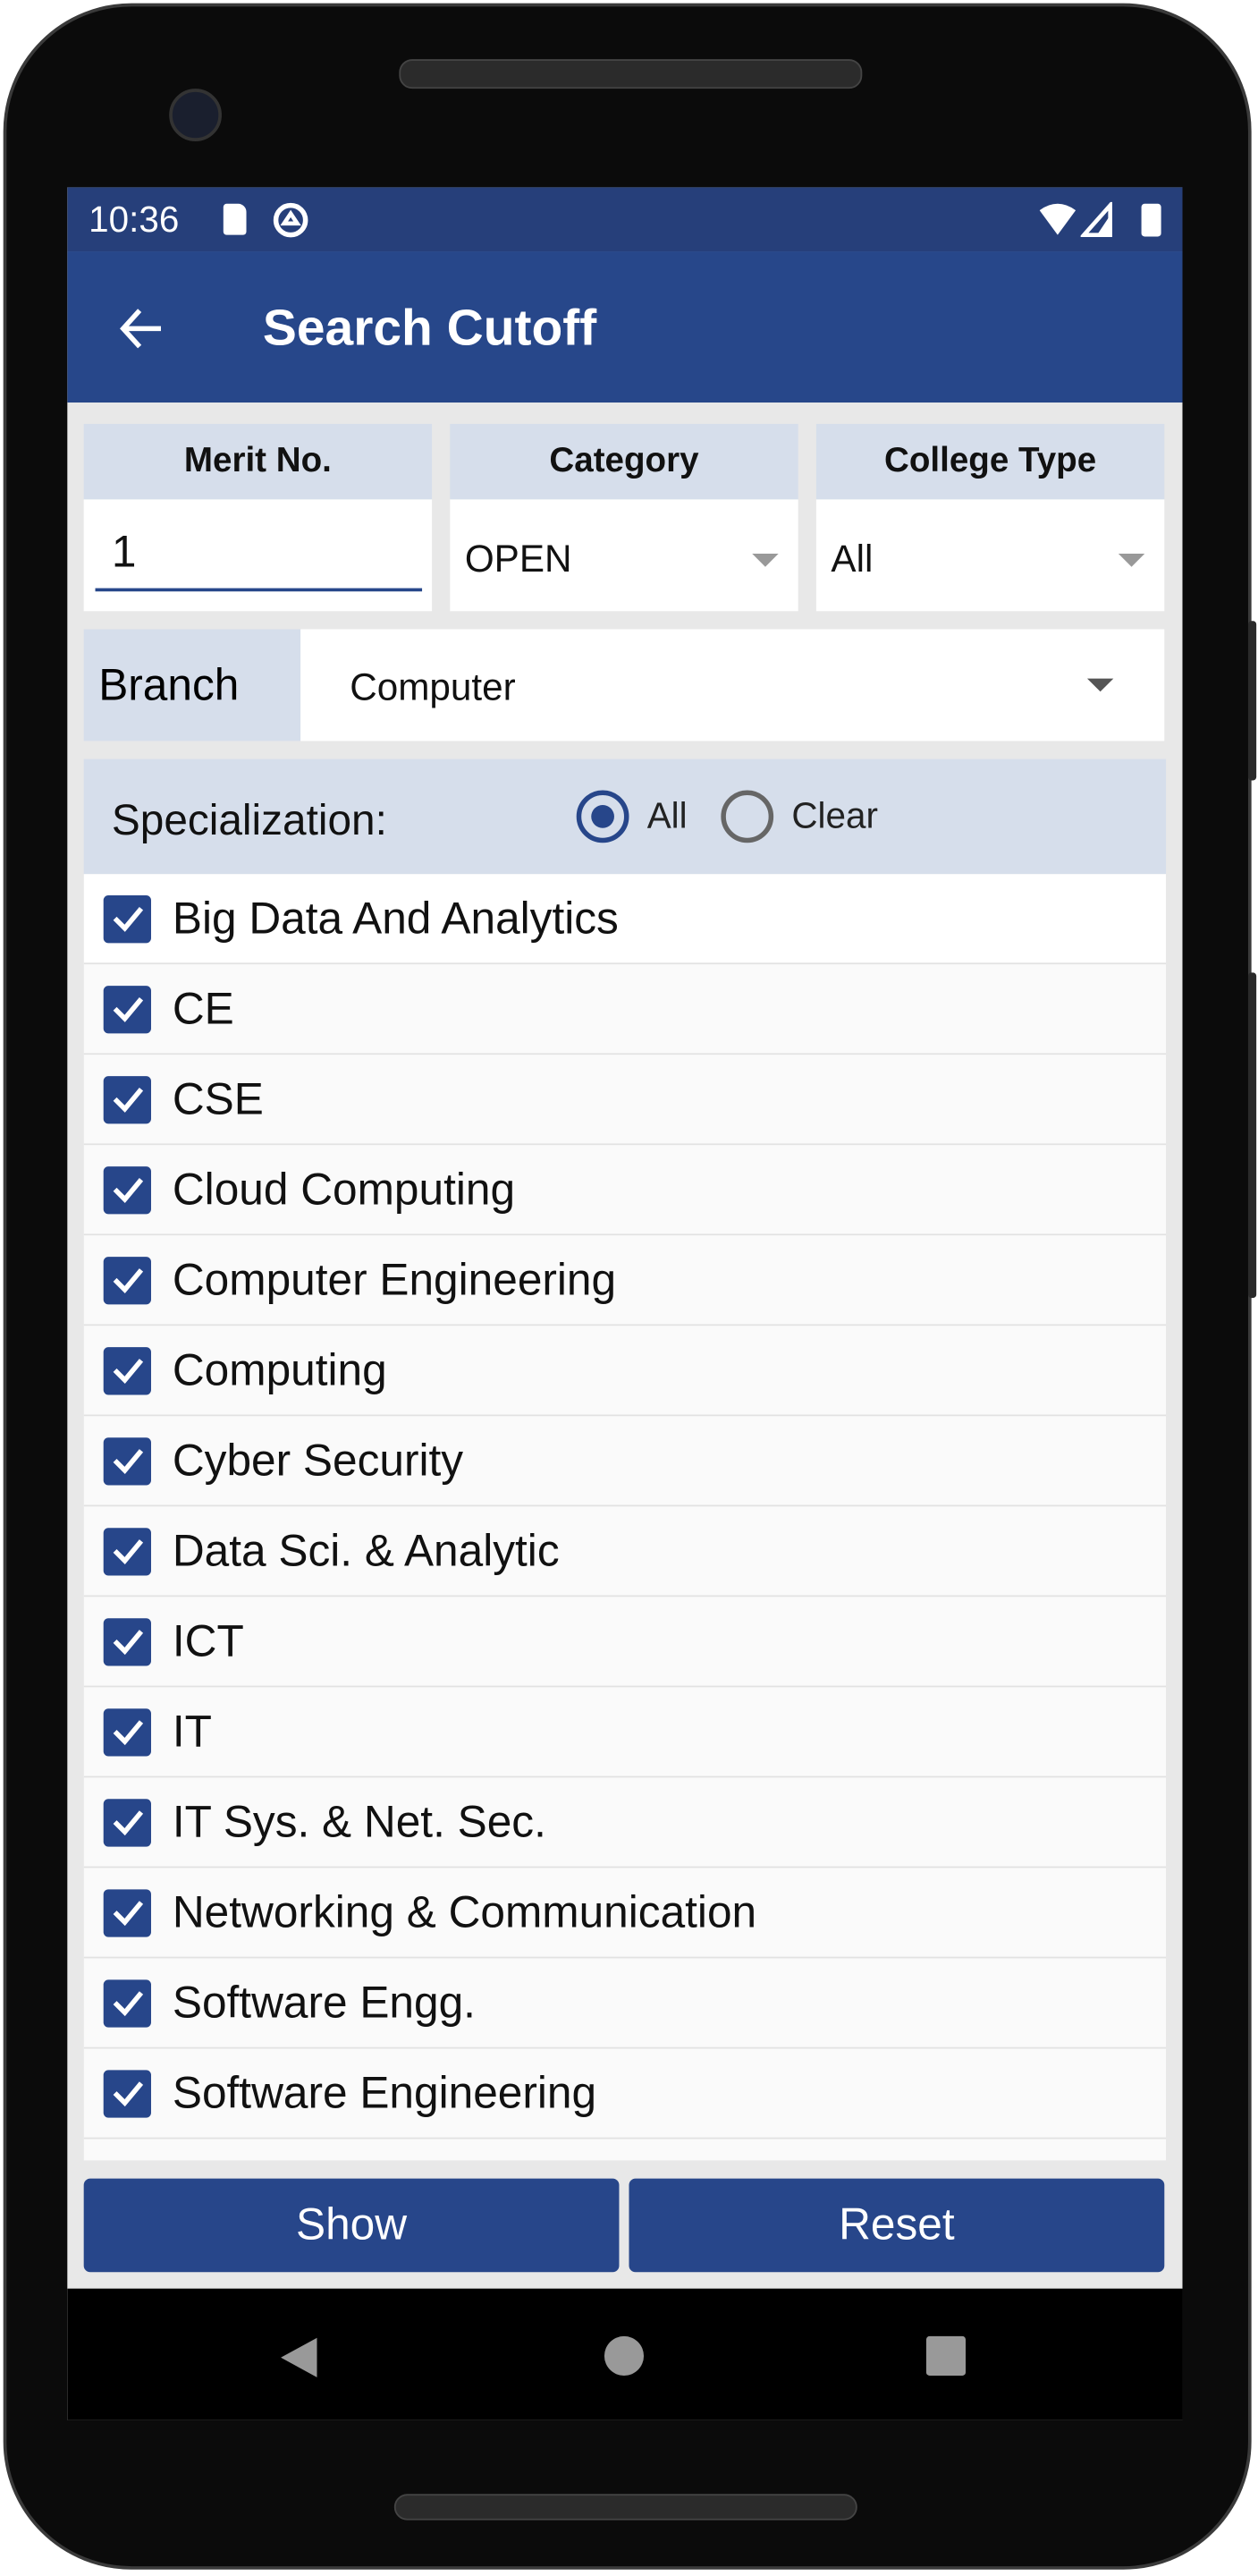  I want to click on list-item: Computing, so click(625, 1371).